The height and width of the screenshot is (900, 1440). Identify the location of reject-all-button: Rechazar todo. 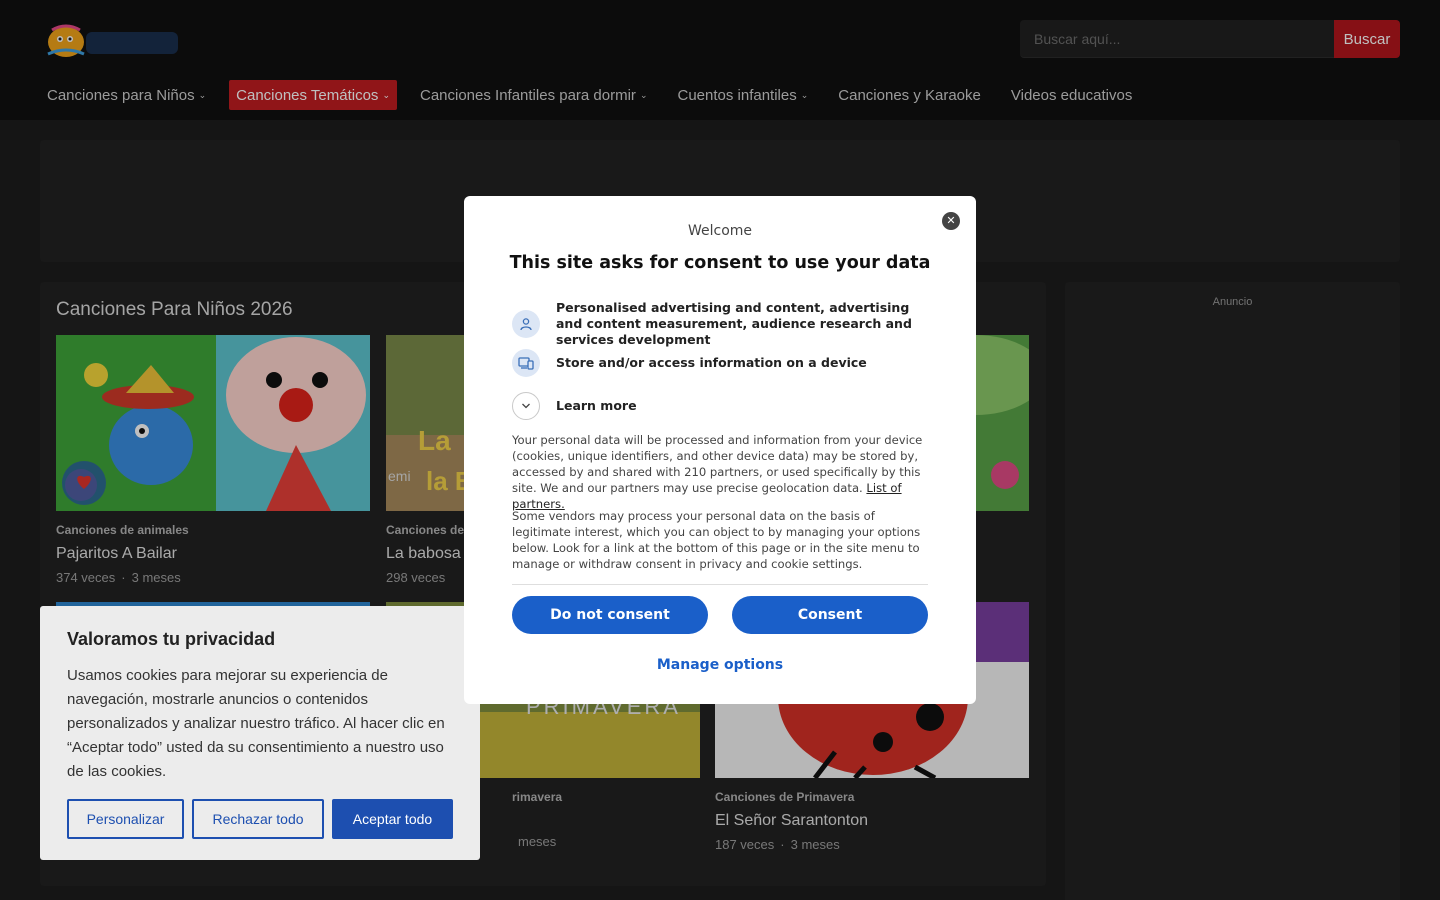
(258, 819).